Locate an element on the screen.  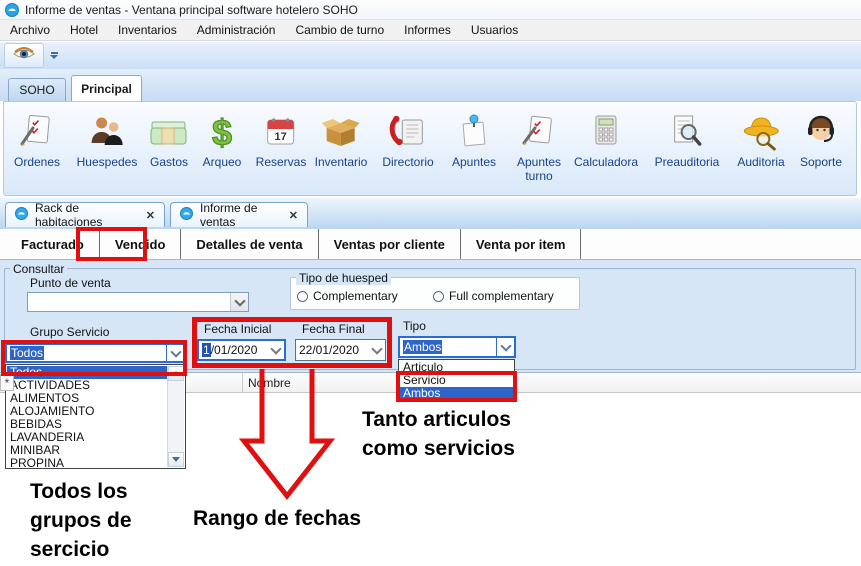
radio-label: Complementary is located at coordinates (355, 296).